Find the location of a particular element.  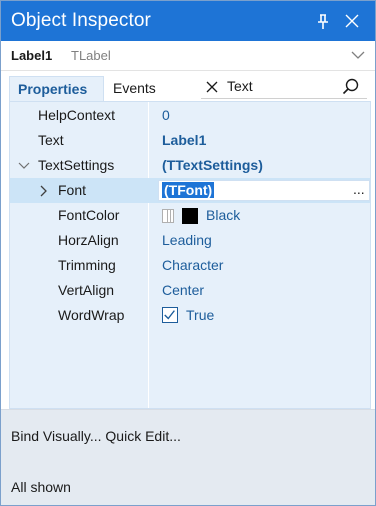

property-value: True is located at coordinates (200, 315).